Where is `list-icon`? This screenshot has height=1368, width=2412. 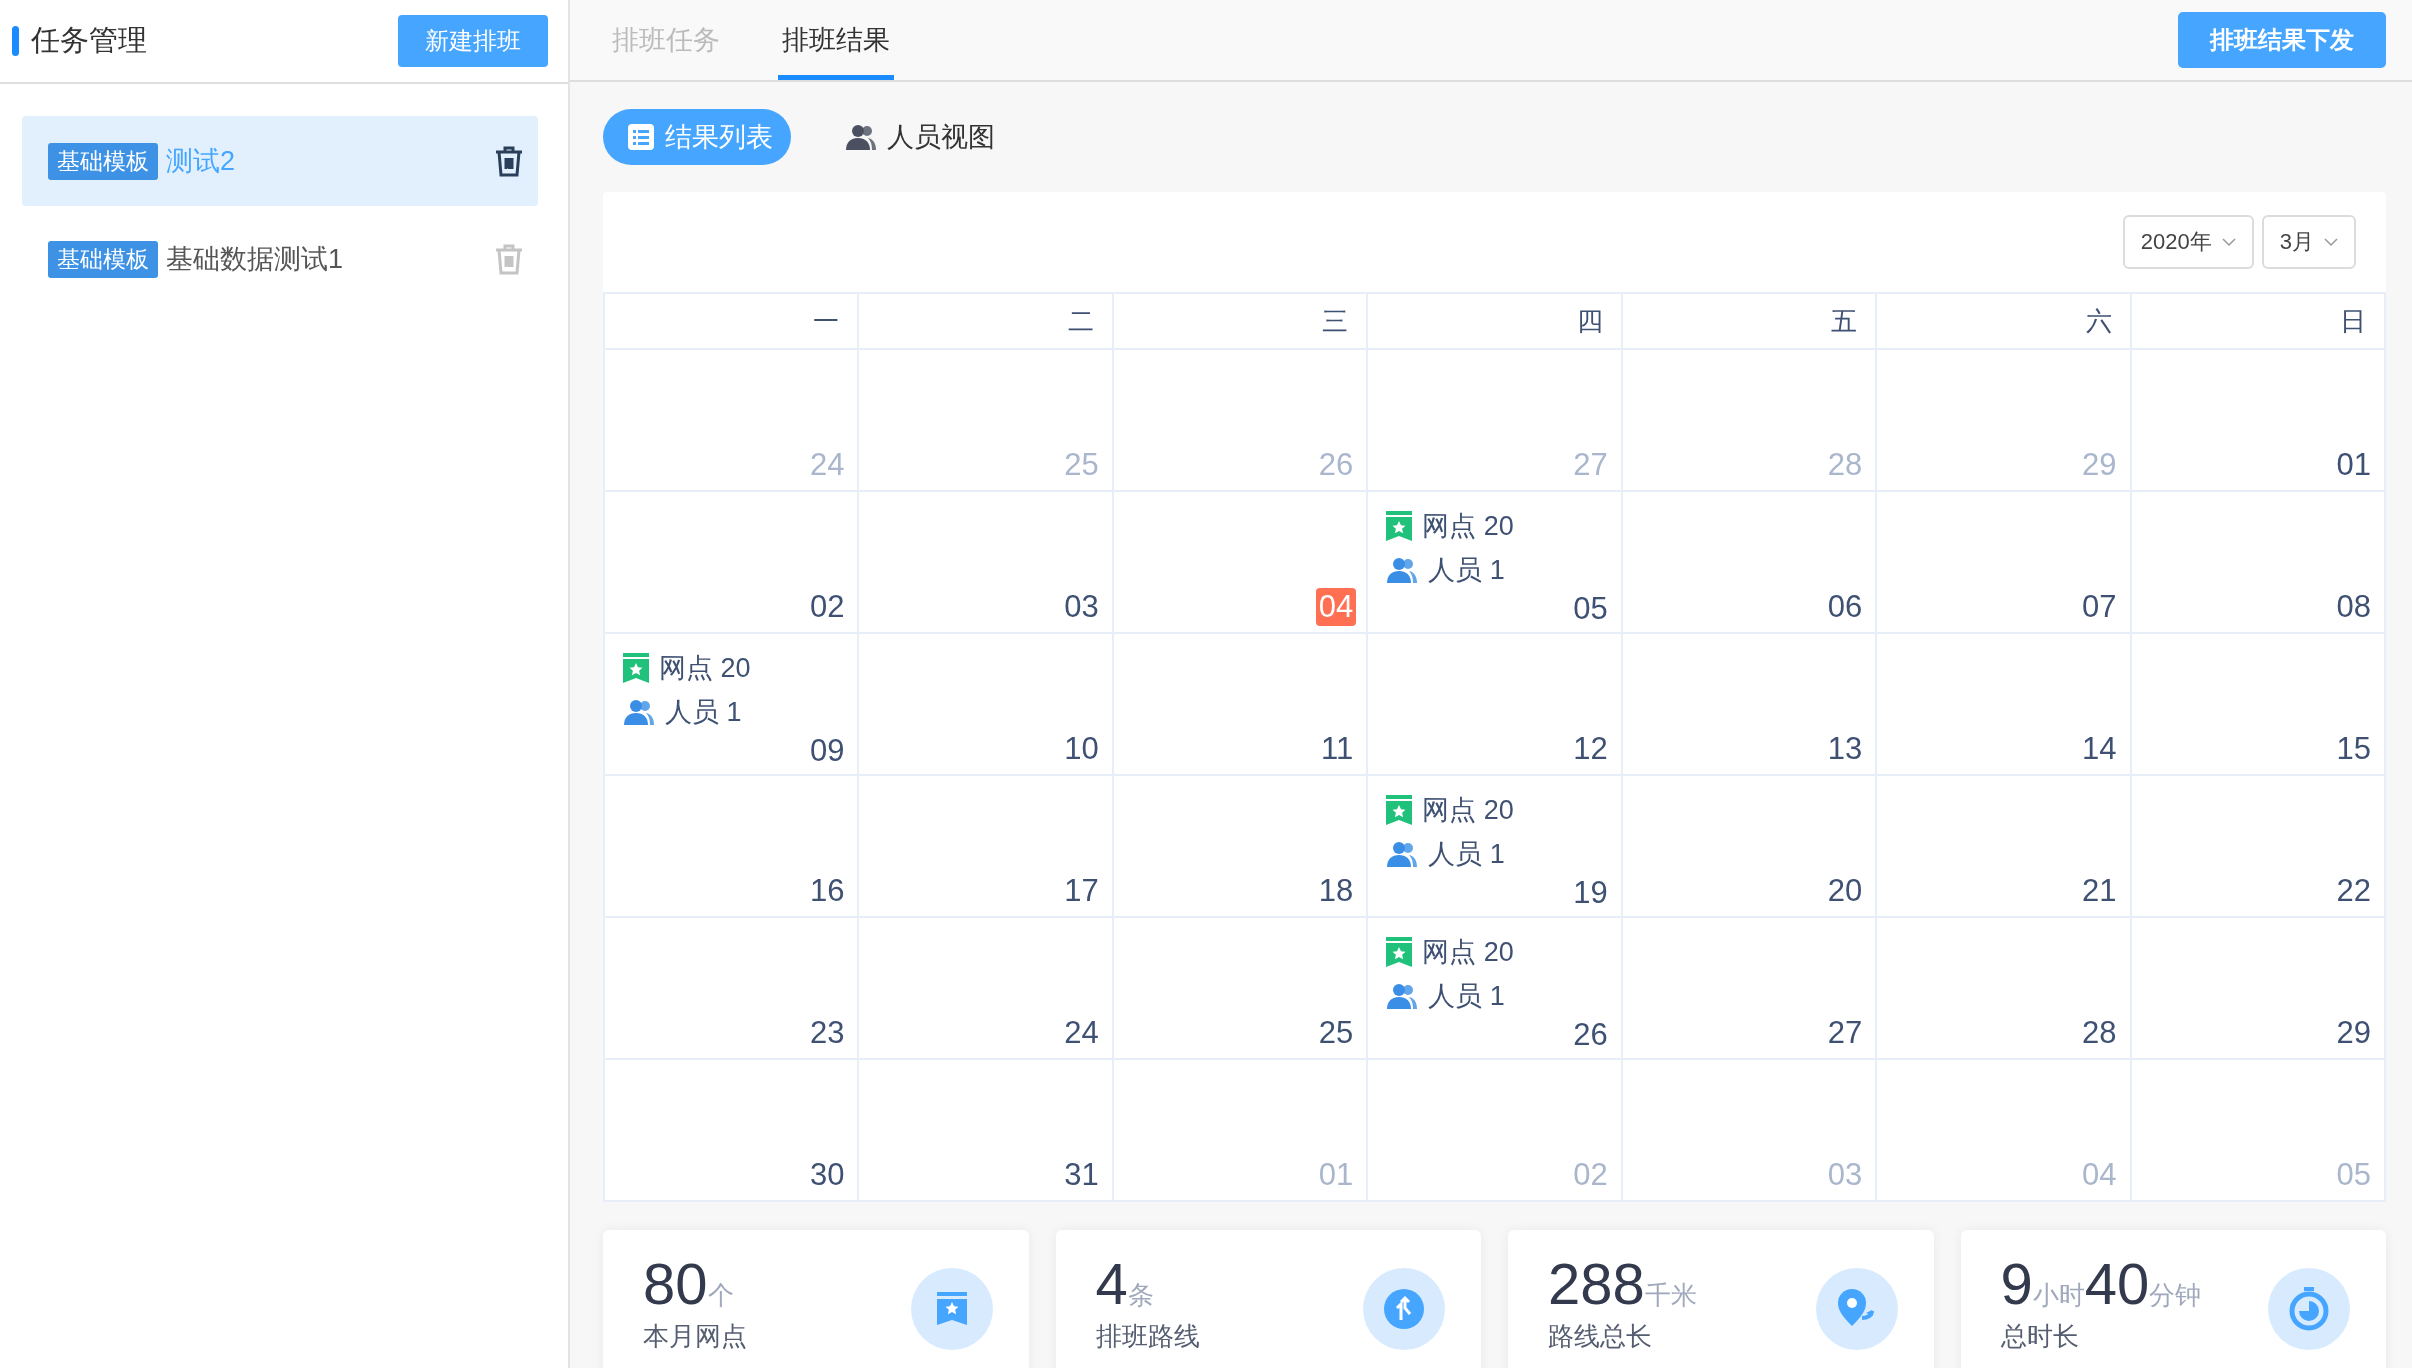
list-icon is located at coordinates (641, 137).